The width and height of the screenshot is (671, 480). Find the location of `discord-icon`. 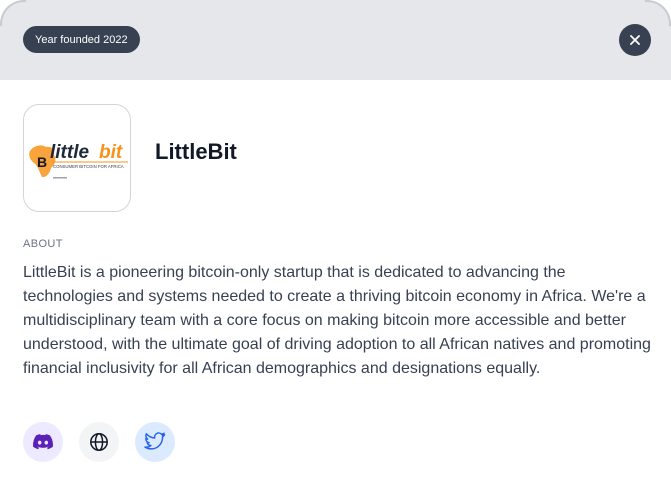

discord-icon is located at coordinates (43, 442).